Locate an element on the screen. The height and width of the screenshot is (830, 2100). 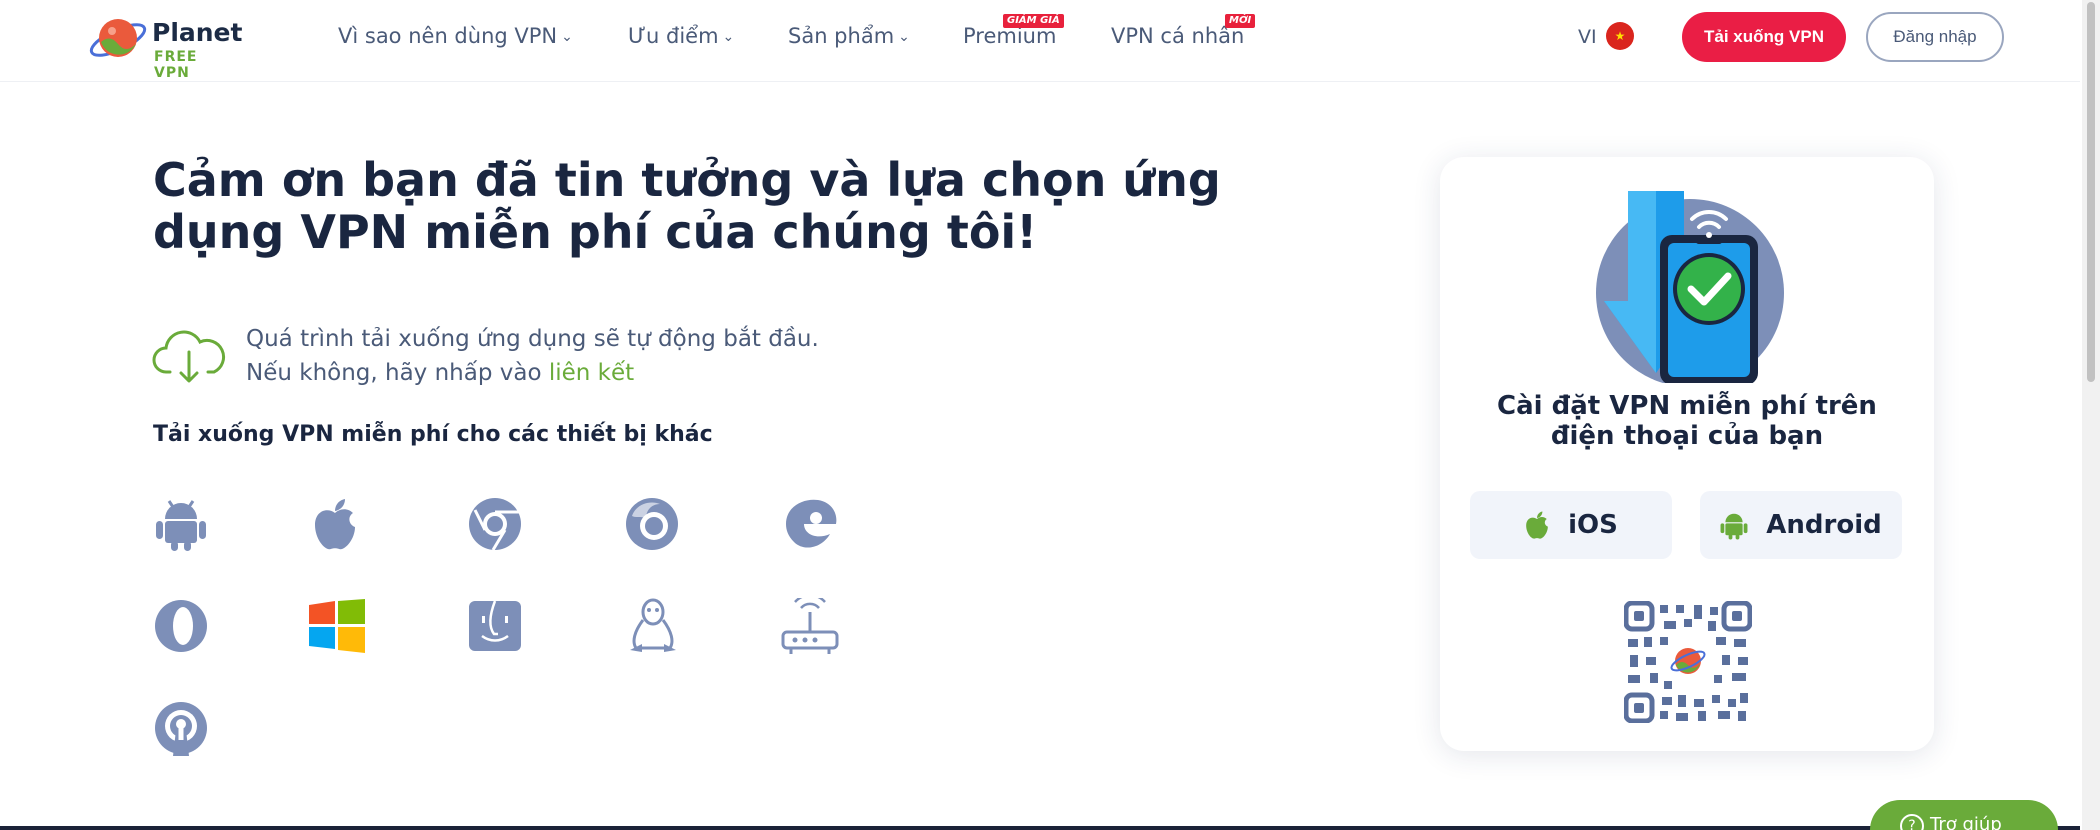
chrome-icon is located at coordinates (495, 524).